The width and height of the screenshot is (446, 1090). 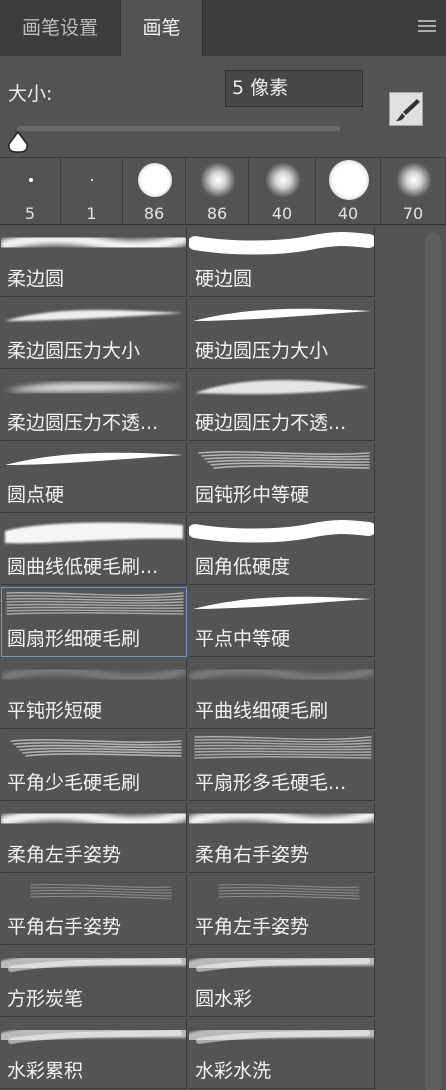 What do you see at coordinates (18, 142) in the screenshot?
I see `size-slider-thumb` at bounding box center [18, 142].